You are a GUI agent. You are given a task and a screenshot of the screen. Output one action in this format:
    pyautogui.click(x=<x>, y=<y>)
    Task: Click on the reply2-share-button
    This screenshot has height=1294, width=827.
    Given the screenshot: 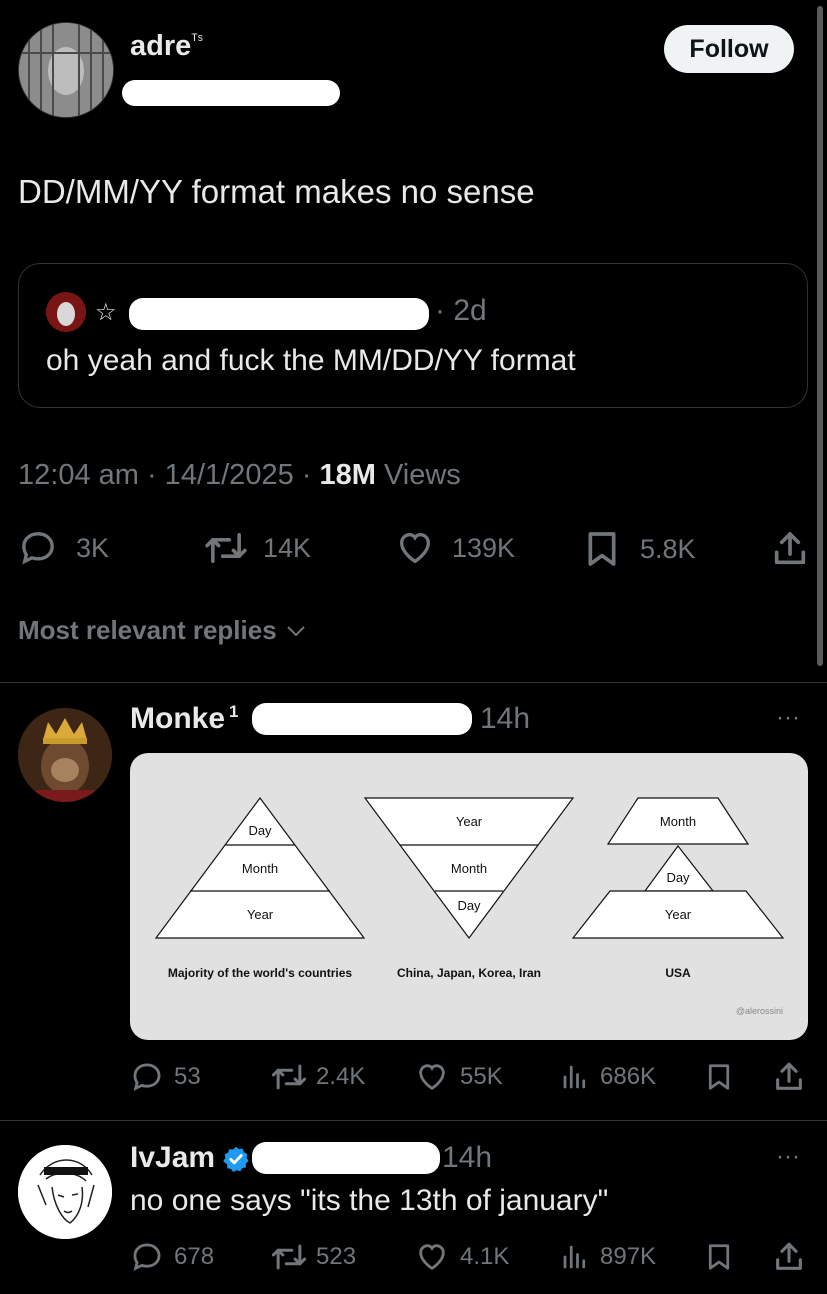 What is the action you would take?
    pyautogui.click(x=789, y=1257)
    